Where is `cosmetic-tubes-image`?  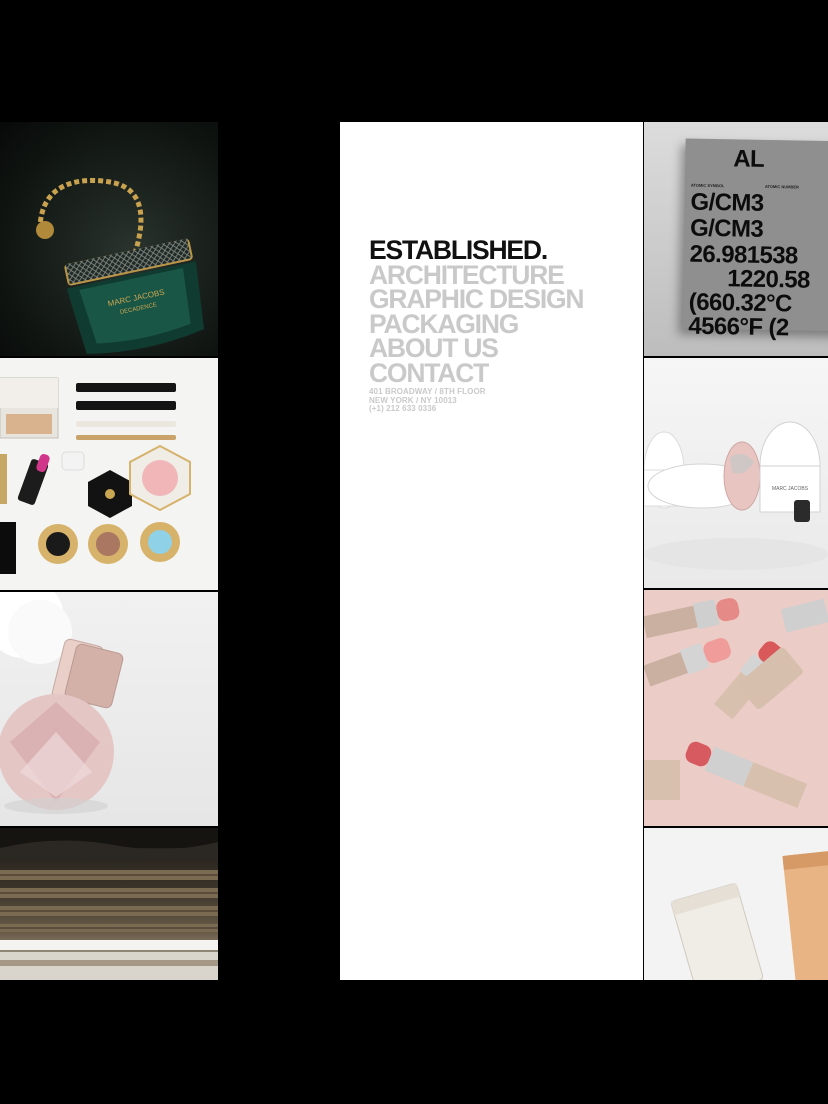
cosmetic-tubes-image is located at coordinates (749, 915).